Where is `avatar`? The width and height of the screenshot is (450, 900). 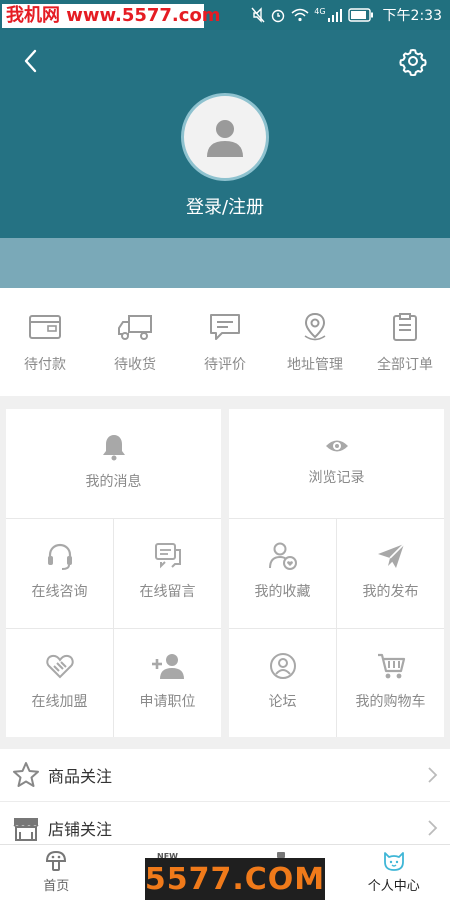 avatar is located at coordinates (225, 137).